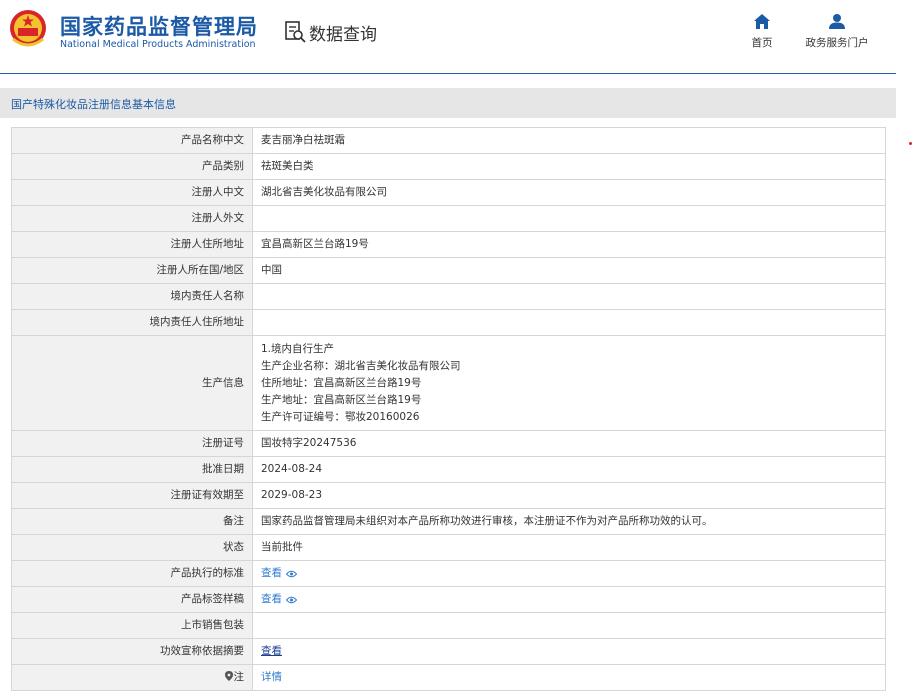 This screenshot has width=914, height=697. Describe the element at coordinates (132, 296) in the screenshot. I see `row-label: 境内责任人名称` at that location.